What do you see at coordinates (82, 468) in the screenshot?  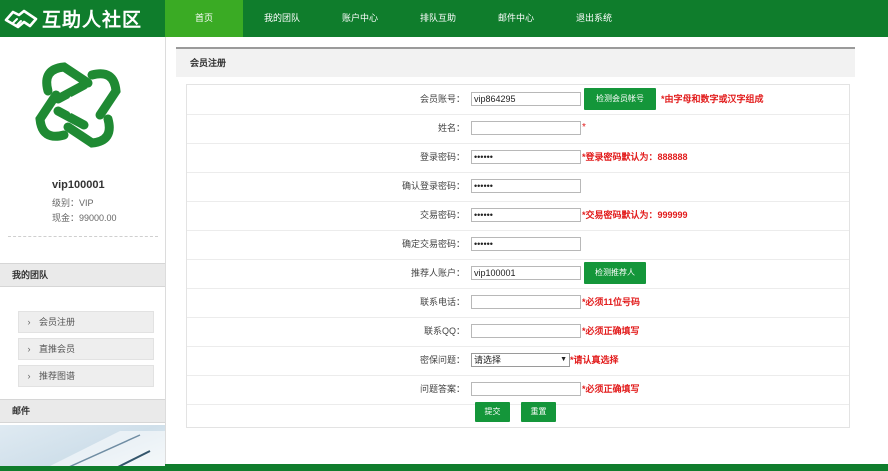 I see `footer-bar-left` at bounding box center [82, 468].